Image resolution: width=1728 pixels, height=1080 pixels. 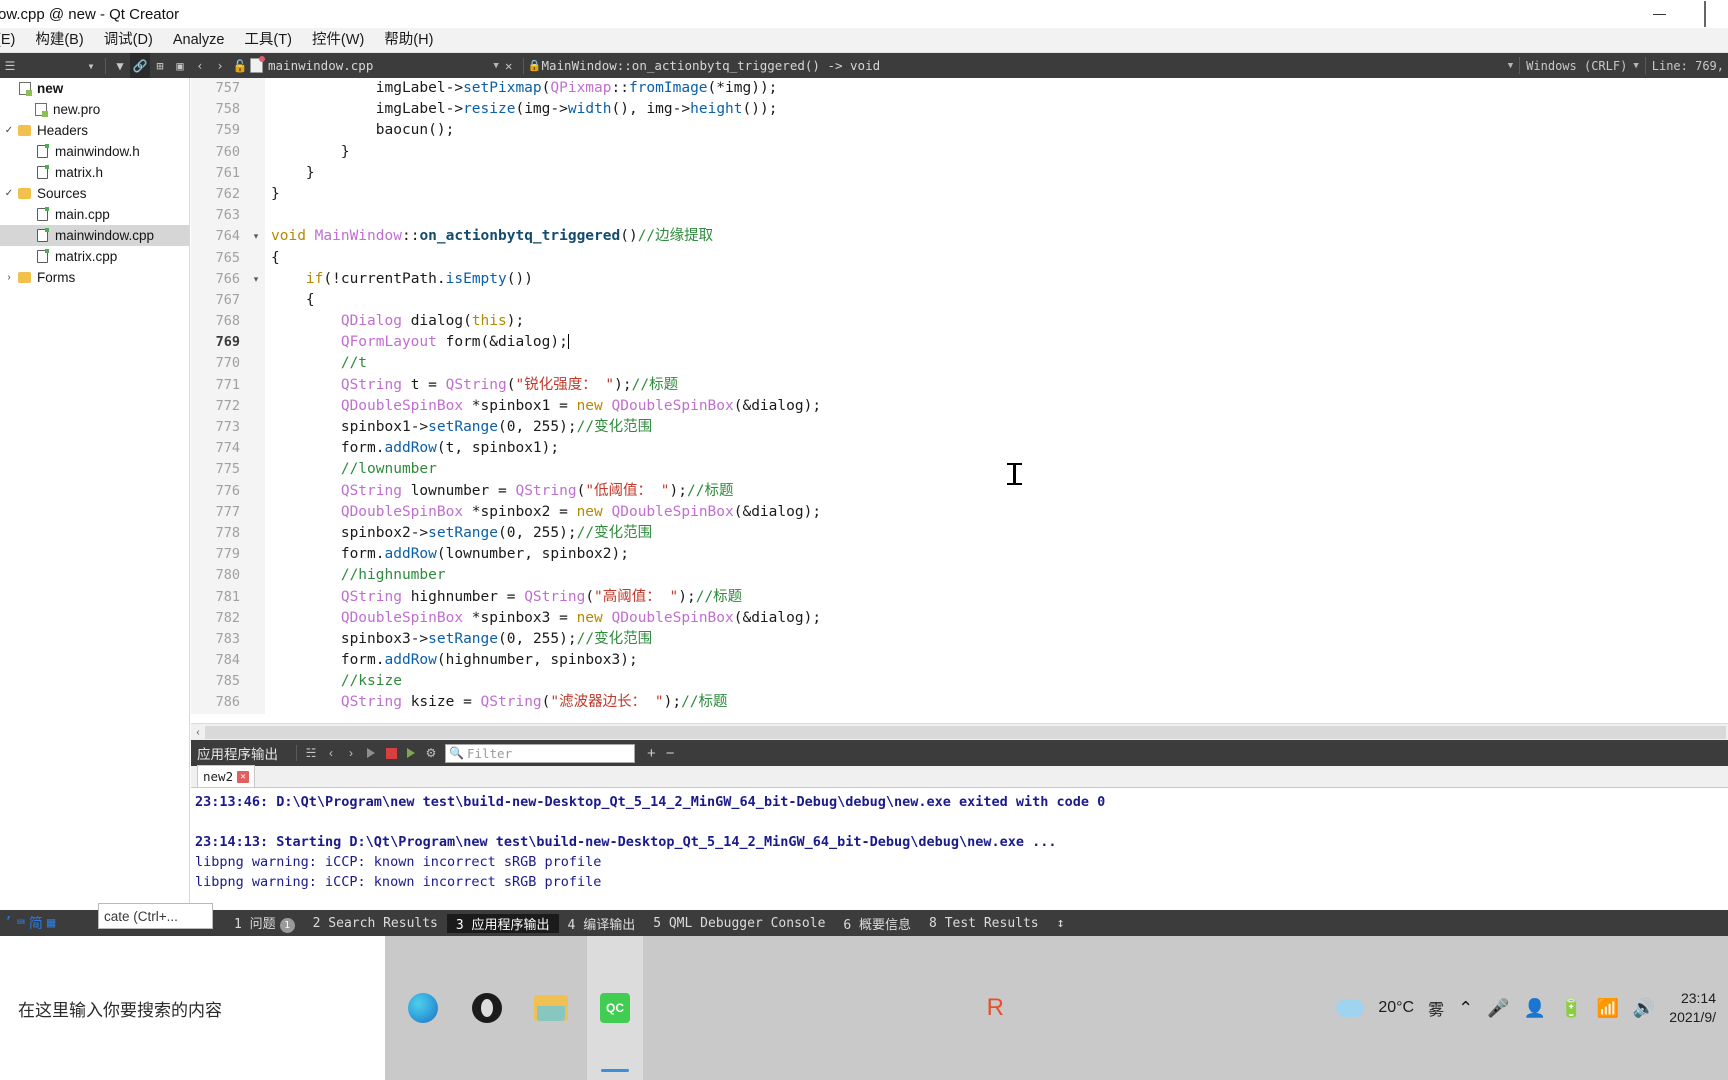 I want to click on close-icon: ✕, so click(x=243, y=776).